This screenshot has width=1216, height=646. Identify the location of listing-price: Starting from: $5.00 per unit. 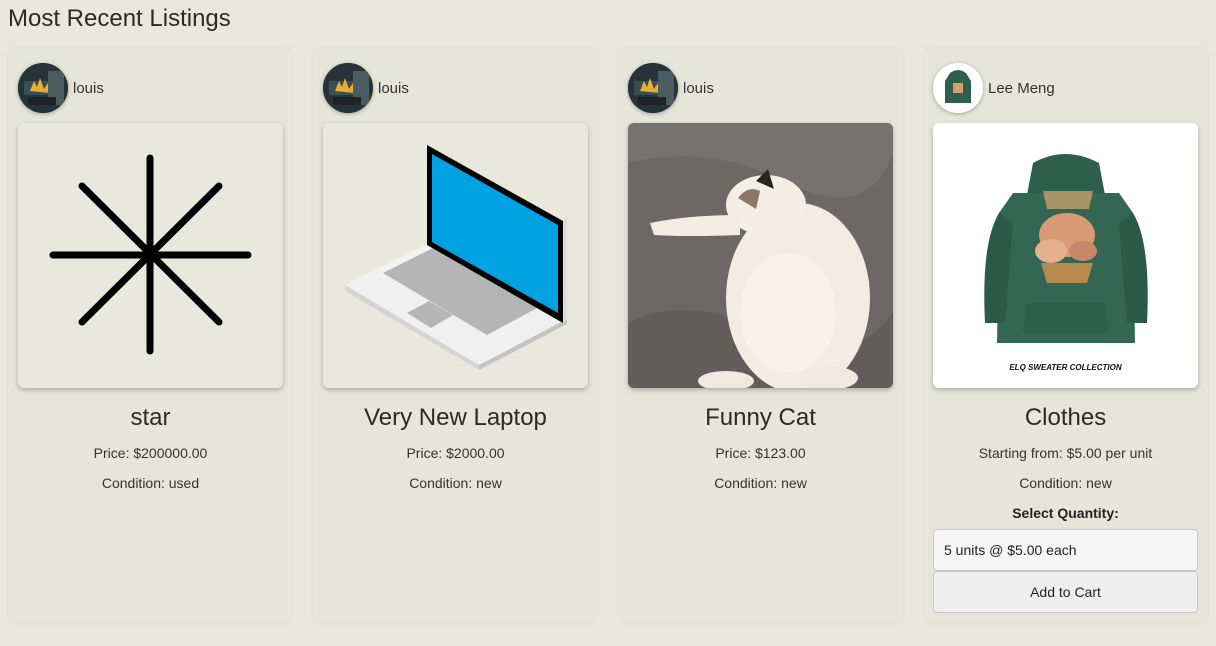
(1065, 453).